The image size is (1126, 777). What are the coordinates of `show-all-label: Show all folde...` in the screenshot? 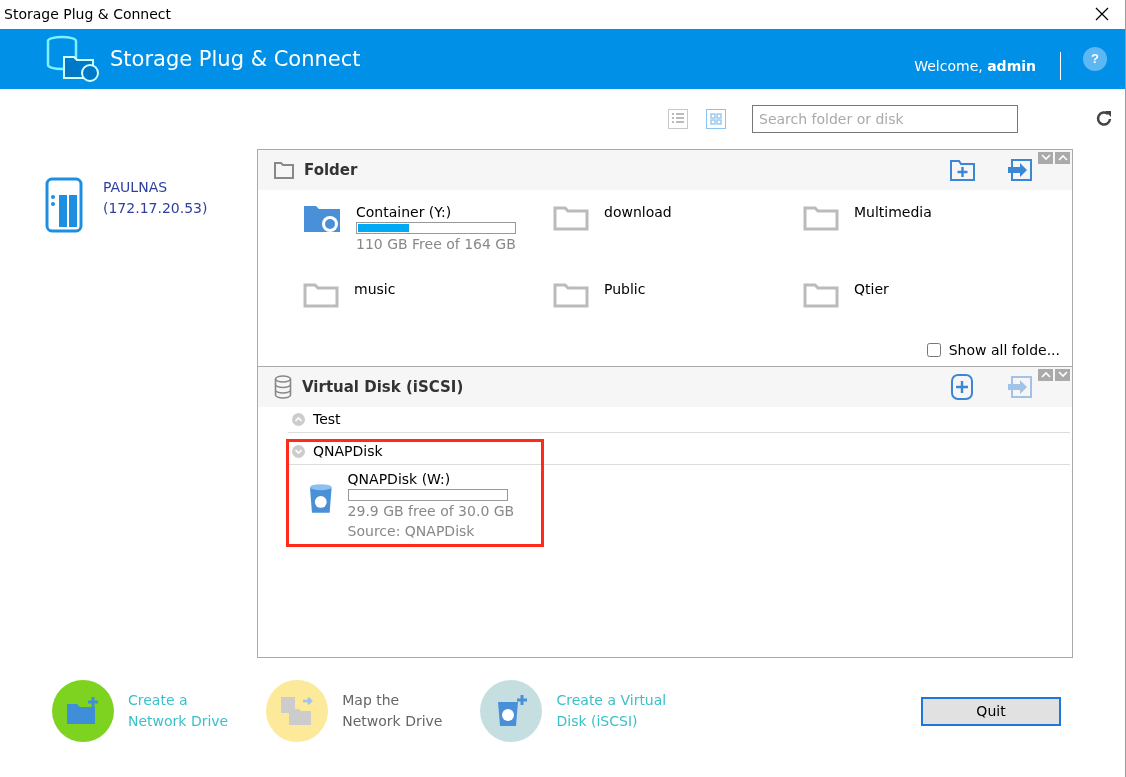 It's located at (1004, 349).